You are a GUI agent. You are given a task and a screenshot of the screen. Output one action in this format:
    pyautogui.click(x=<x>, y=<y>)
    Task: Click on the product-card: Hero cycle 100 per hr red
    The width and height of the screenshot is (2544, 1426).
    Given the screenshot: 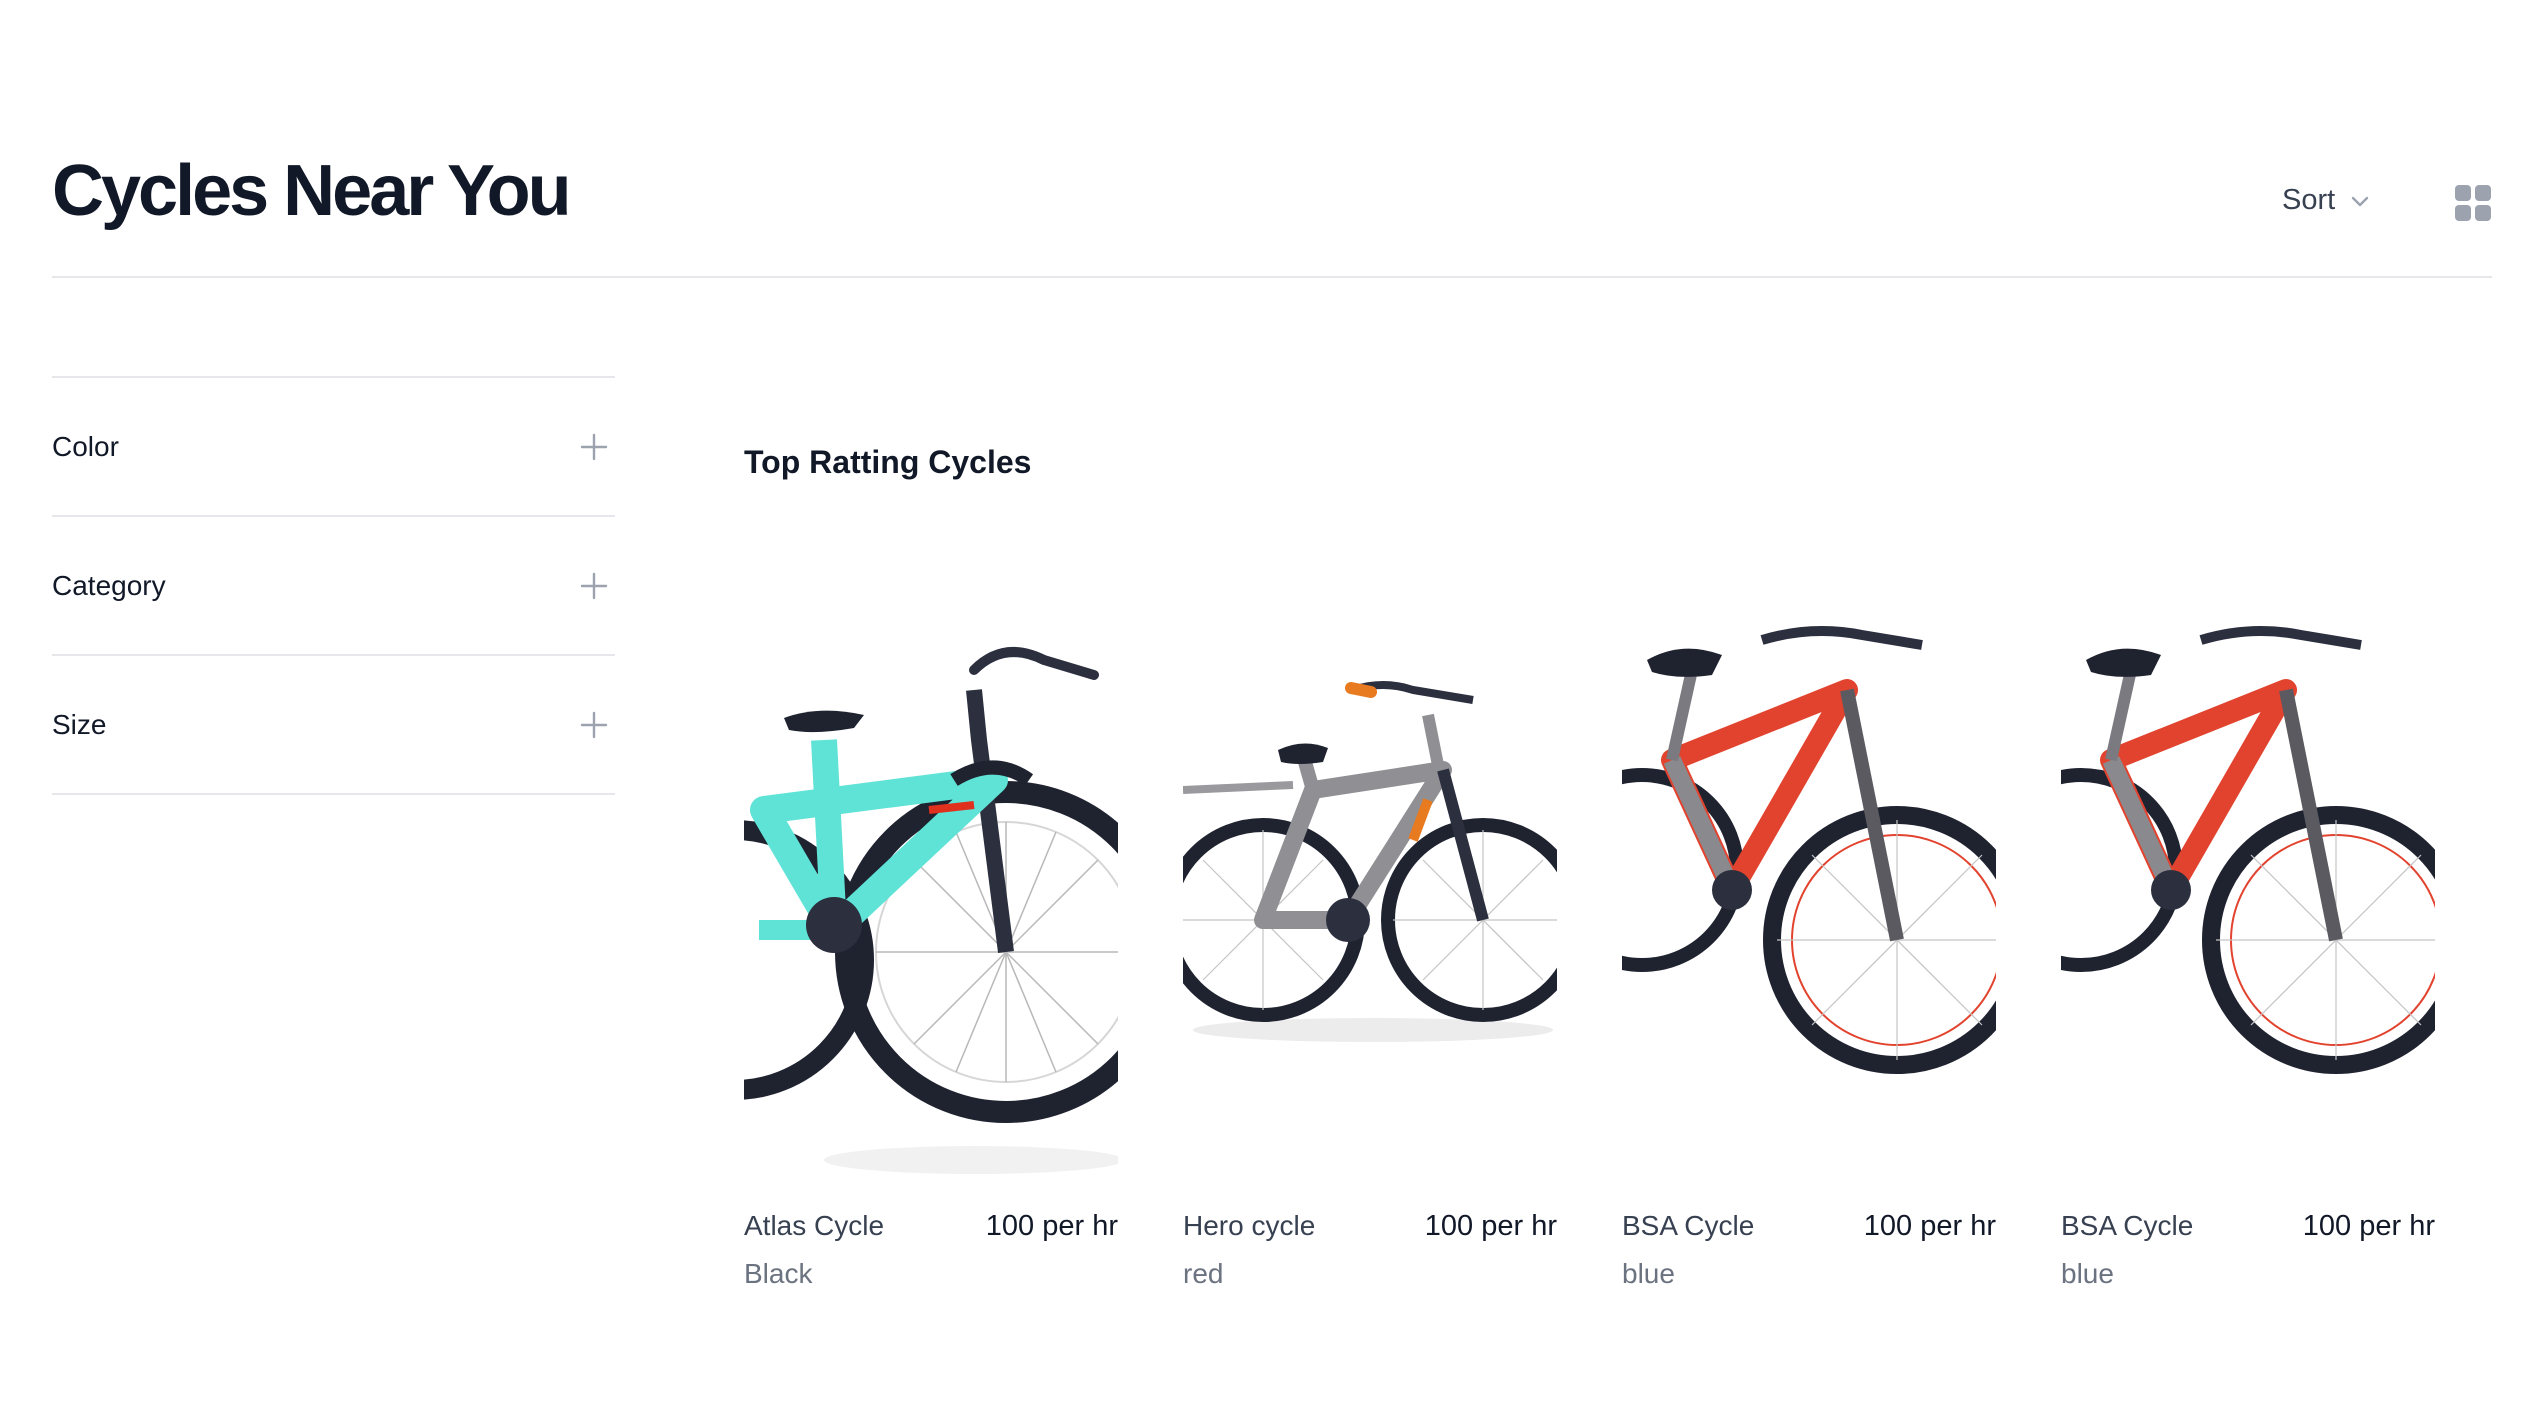 What is the action you would take?
    pyautogui.click(x=1370, y=917)
    